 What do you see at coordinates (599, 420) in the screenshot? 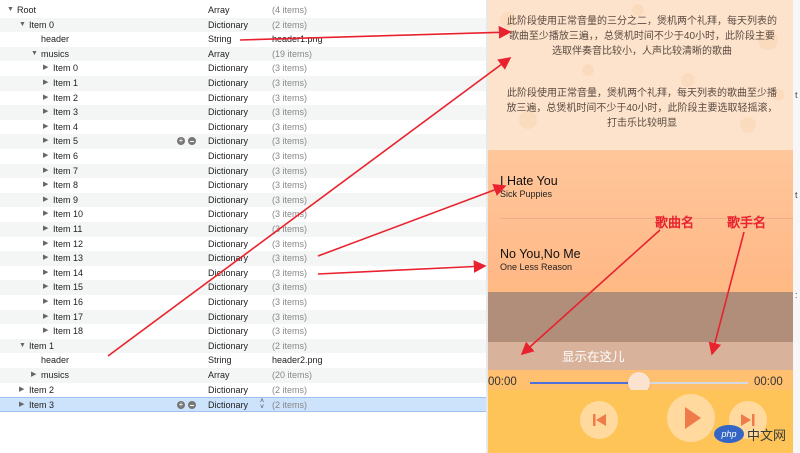
I see `previous-button` at bounding box center [599, 420].